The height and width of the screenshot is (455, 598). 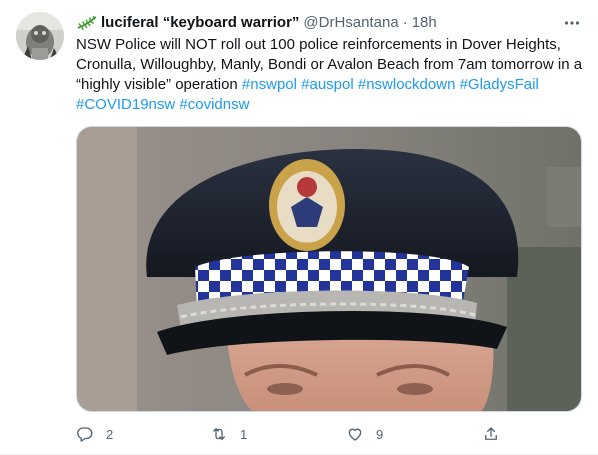 I want to click on avatar, so click(x=40, y=36).